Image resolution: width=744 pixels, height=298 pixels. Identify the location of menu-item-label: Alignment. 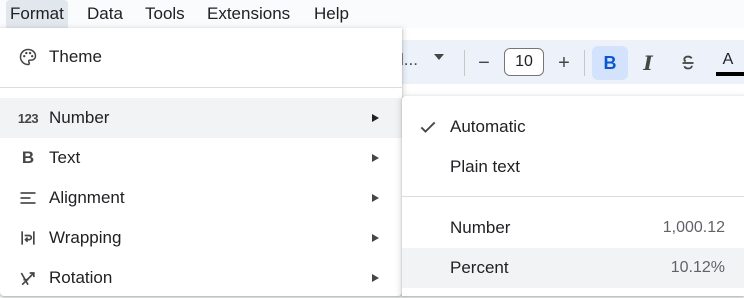
(87, 197).